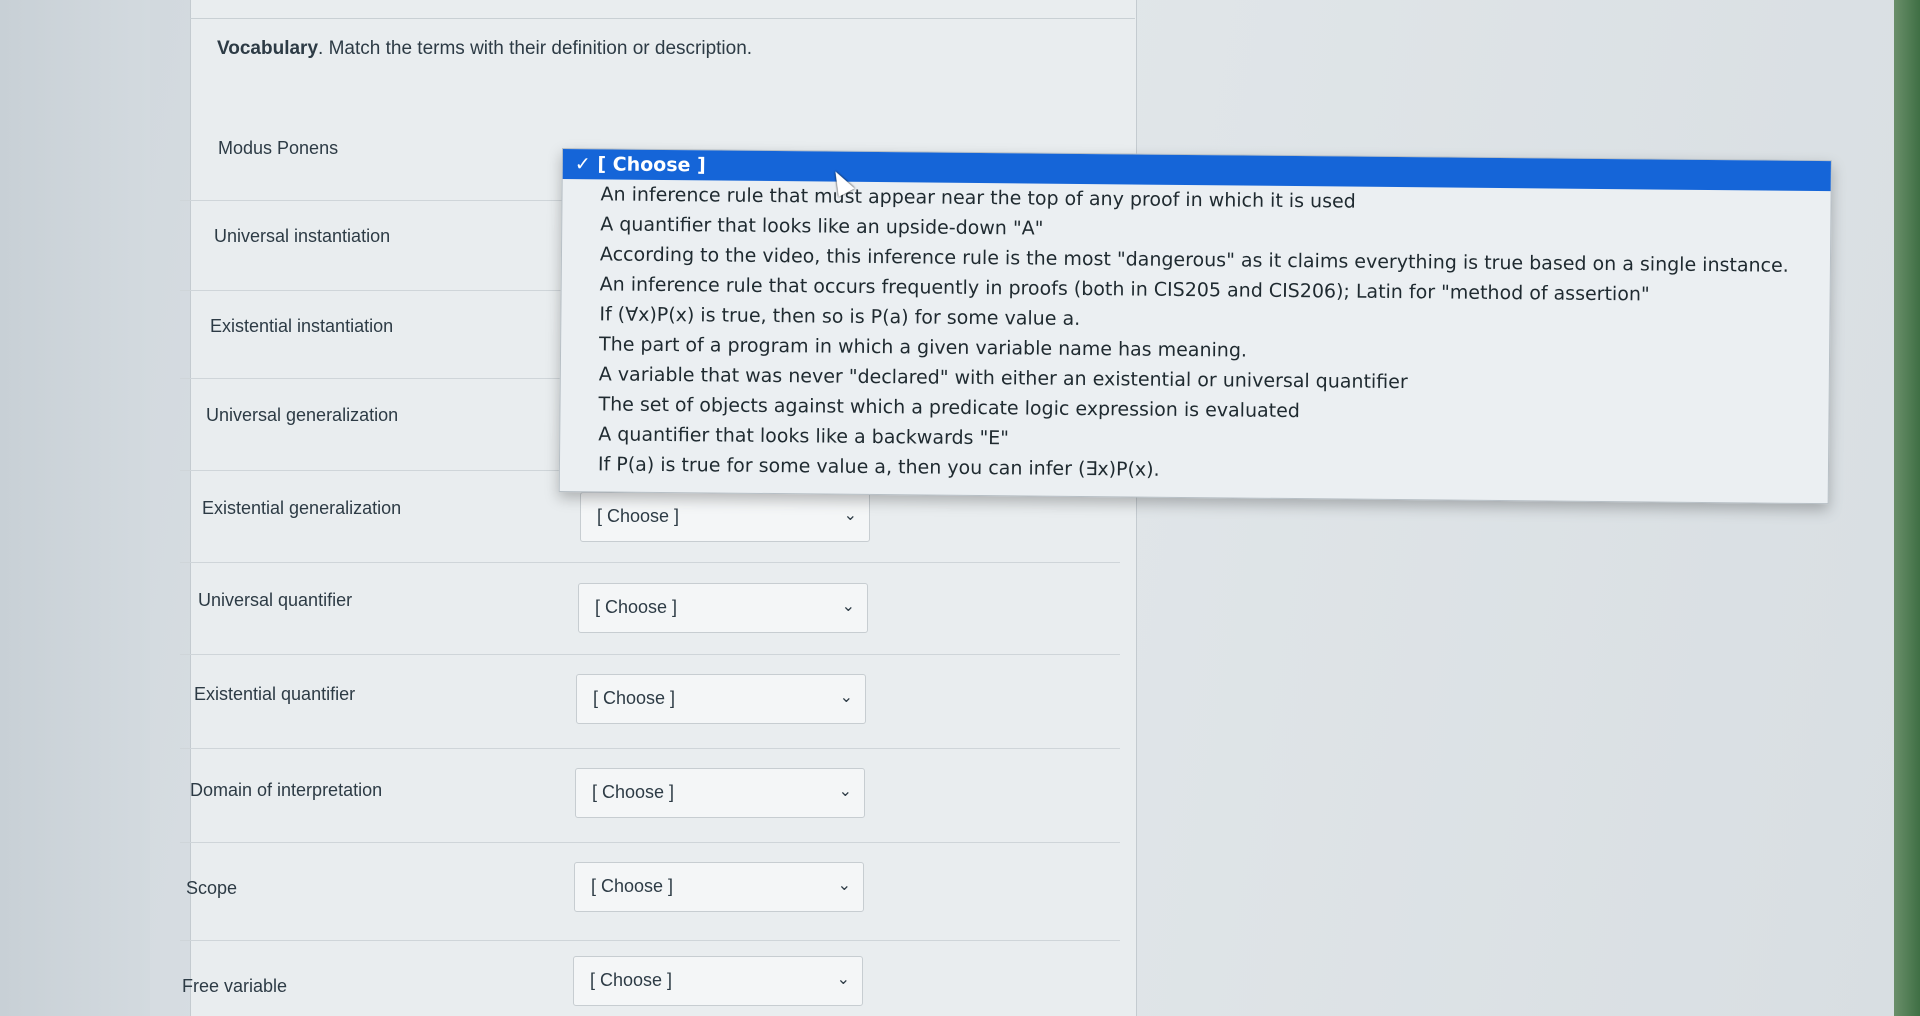 Image resolution: width=1920 pixels, height=1016 pixels. I want to click on term-label: Existential instantiation, so click(302, 326).